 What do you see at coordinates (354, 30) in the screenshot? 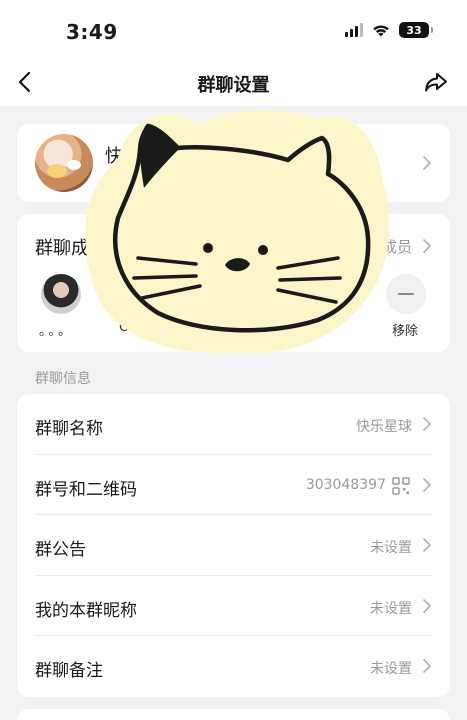
I see `cellular-signal-icon` at bounding box center [354, 30].